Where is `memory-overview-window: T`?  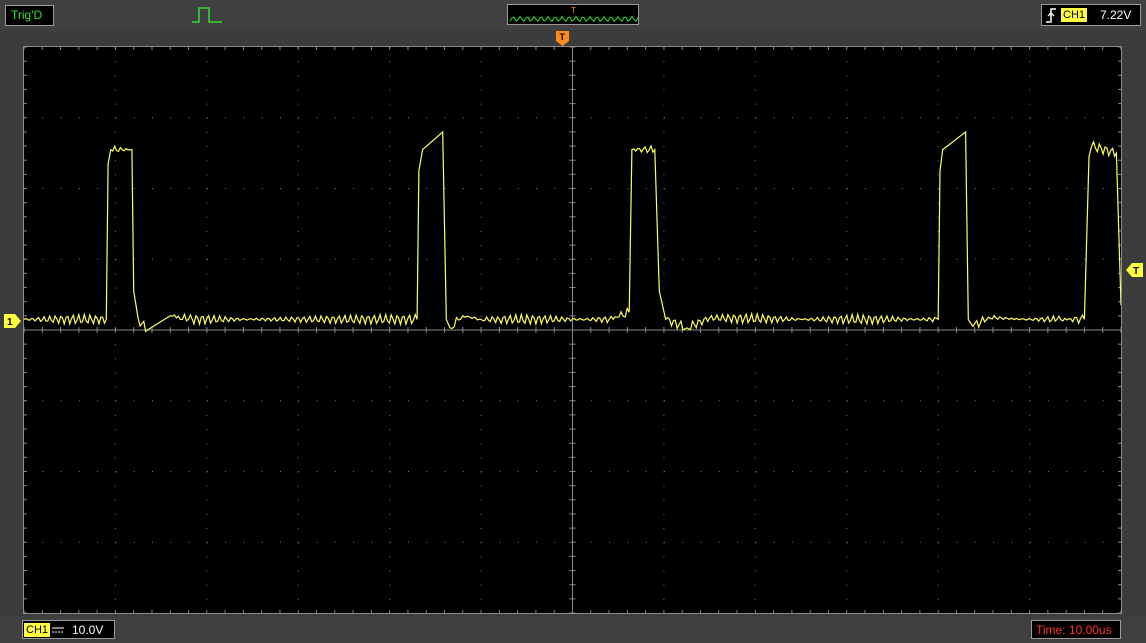
memory-overview-window: T is located at coordinates (573, 14).